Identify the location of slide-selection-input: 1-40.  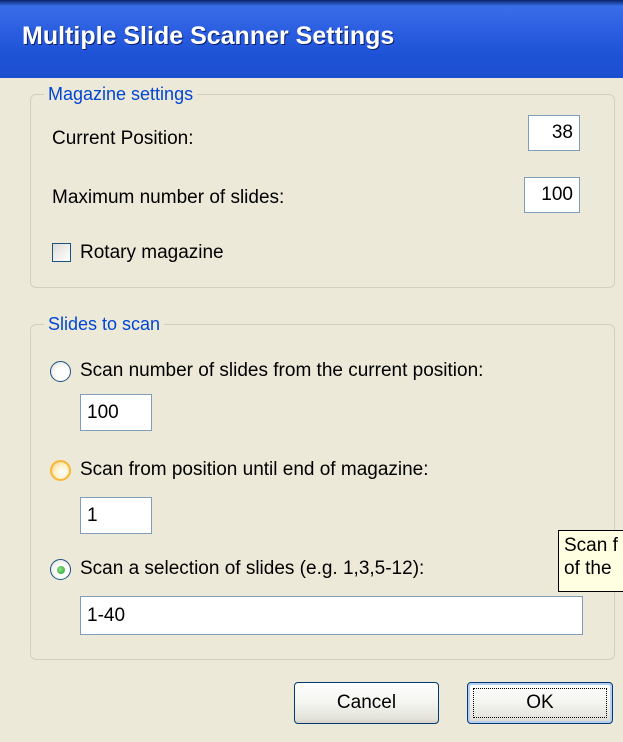
(331, 615).